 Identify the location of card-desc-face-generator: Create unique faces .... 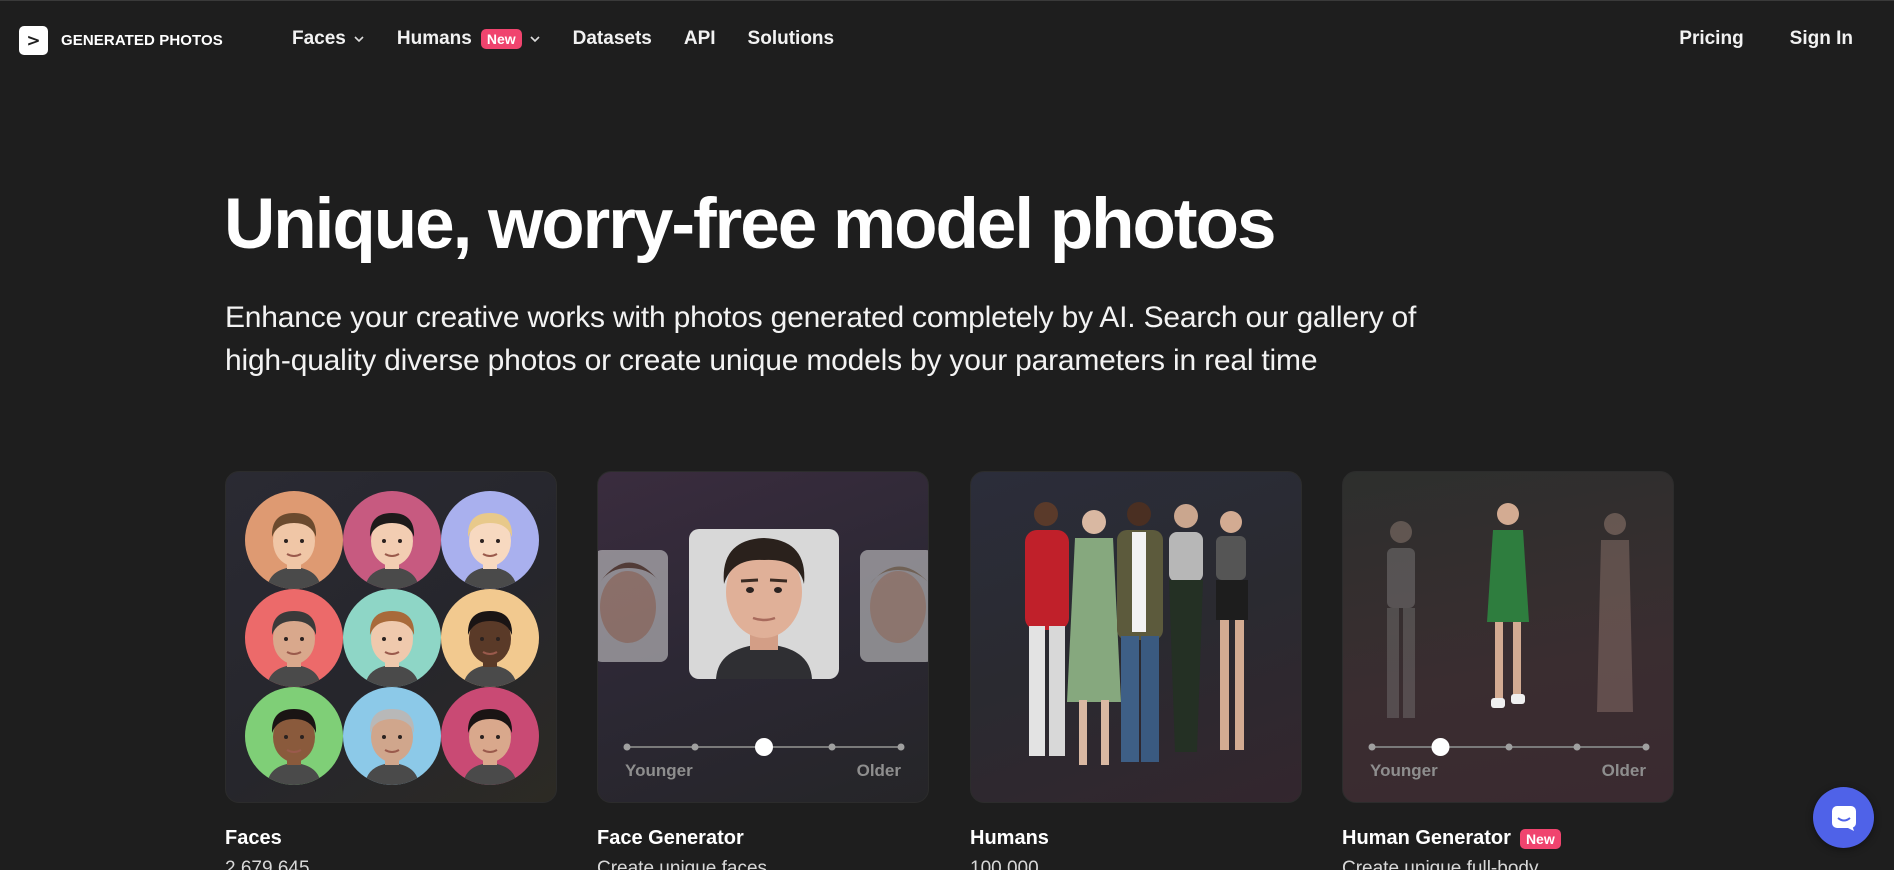
(693, 864).